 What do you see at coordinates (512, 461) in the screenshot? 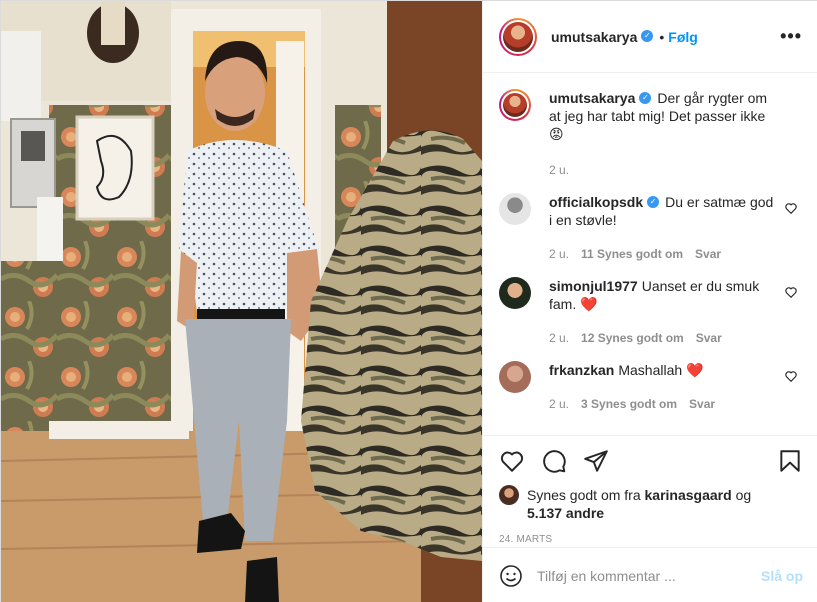
I see `heart-icon` at bounding box center [512, 461].